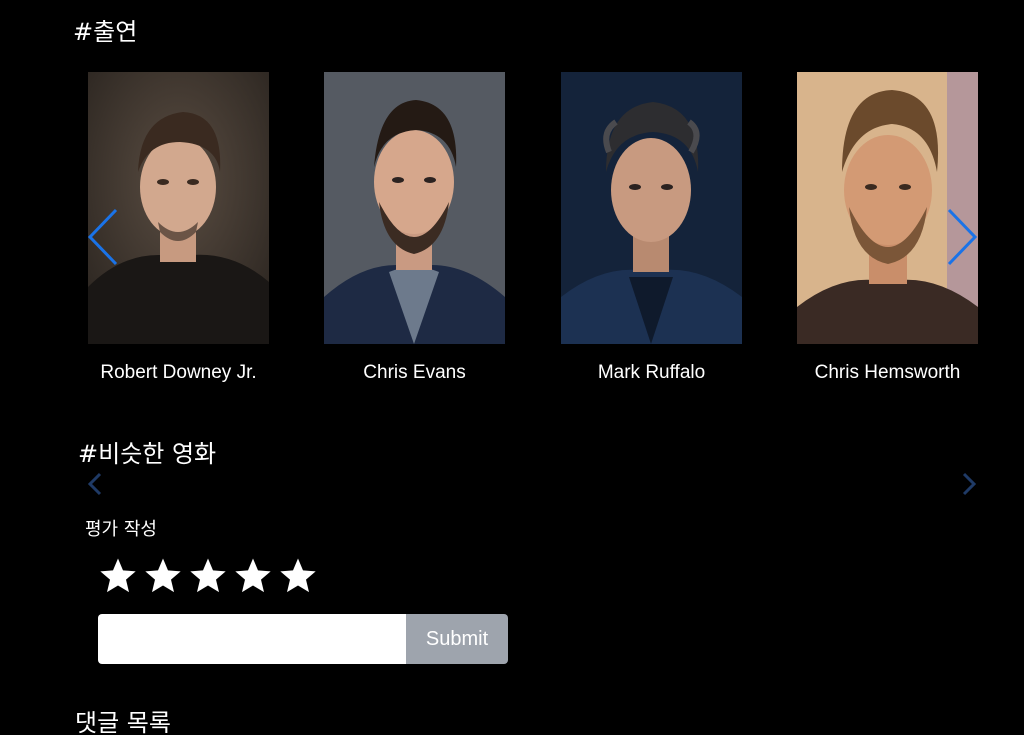 Image resolution: width=1024 pixels, height=735 pixels. Describe the element at coordinates (651, 372) in the screenshot. I see `cast-name: Mark Ruffalo` at that location.